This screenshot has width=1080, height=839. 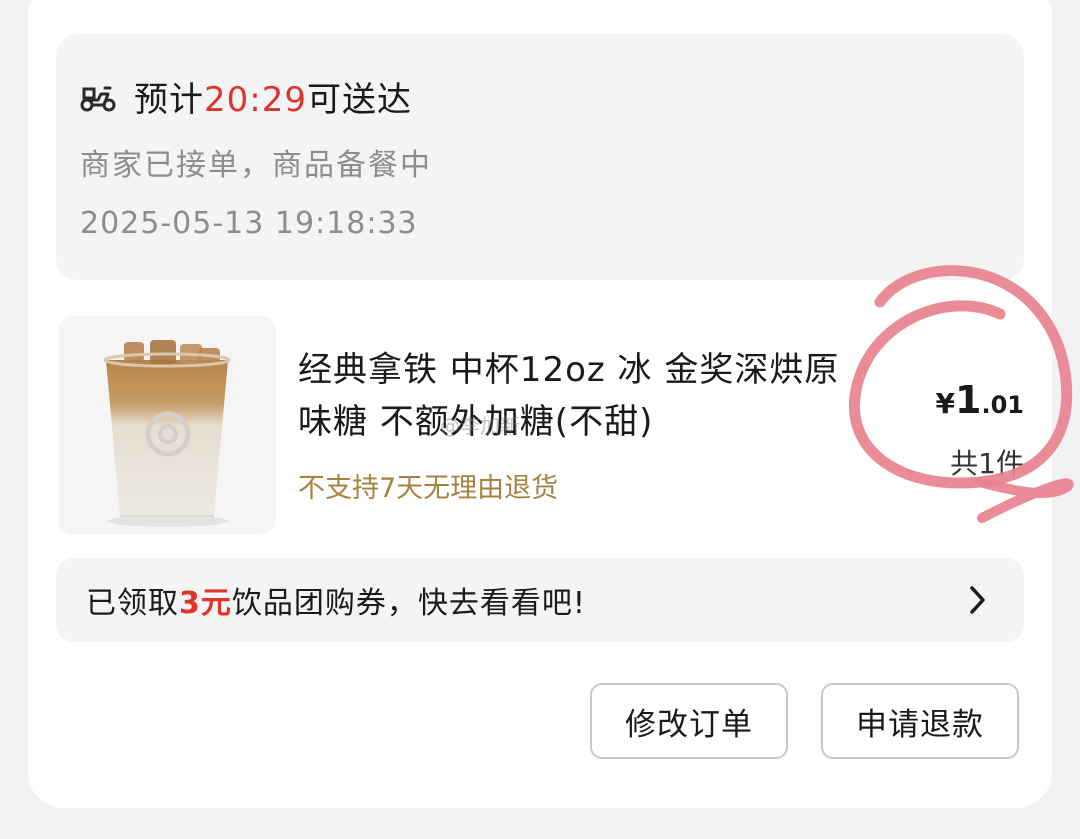 I want to click on product-image, so click(x=167, y=425).